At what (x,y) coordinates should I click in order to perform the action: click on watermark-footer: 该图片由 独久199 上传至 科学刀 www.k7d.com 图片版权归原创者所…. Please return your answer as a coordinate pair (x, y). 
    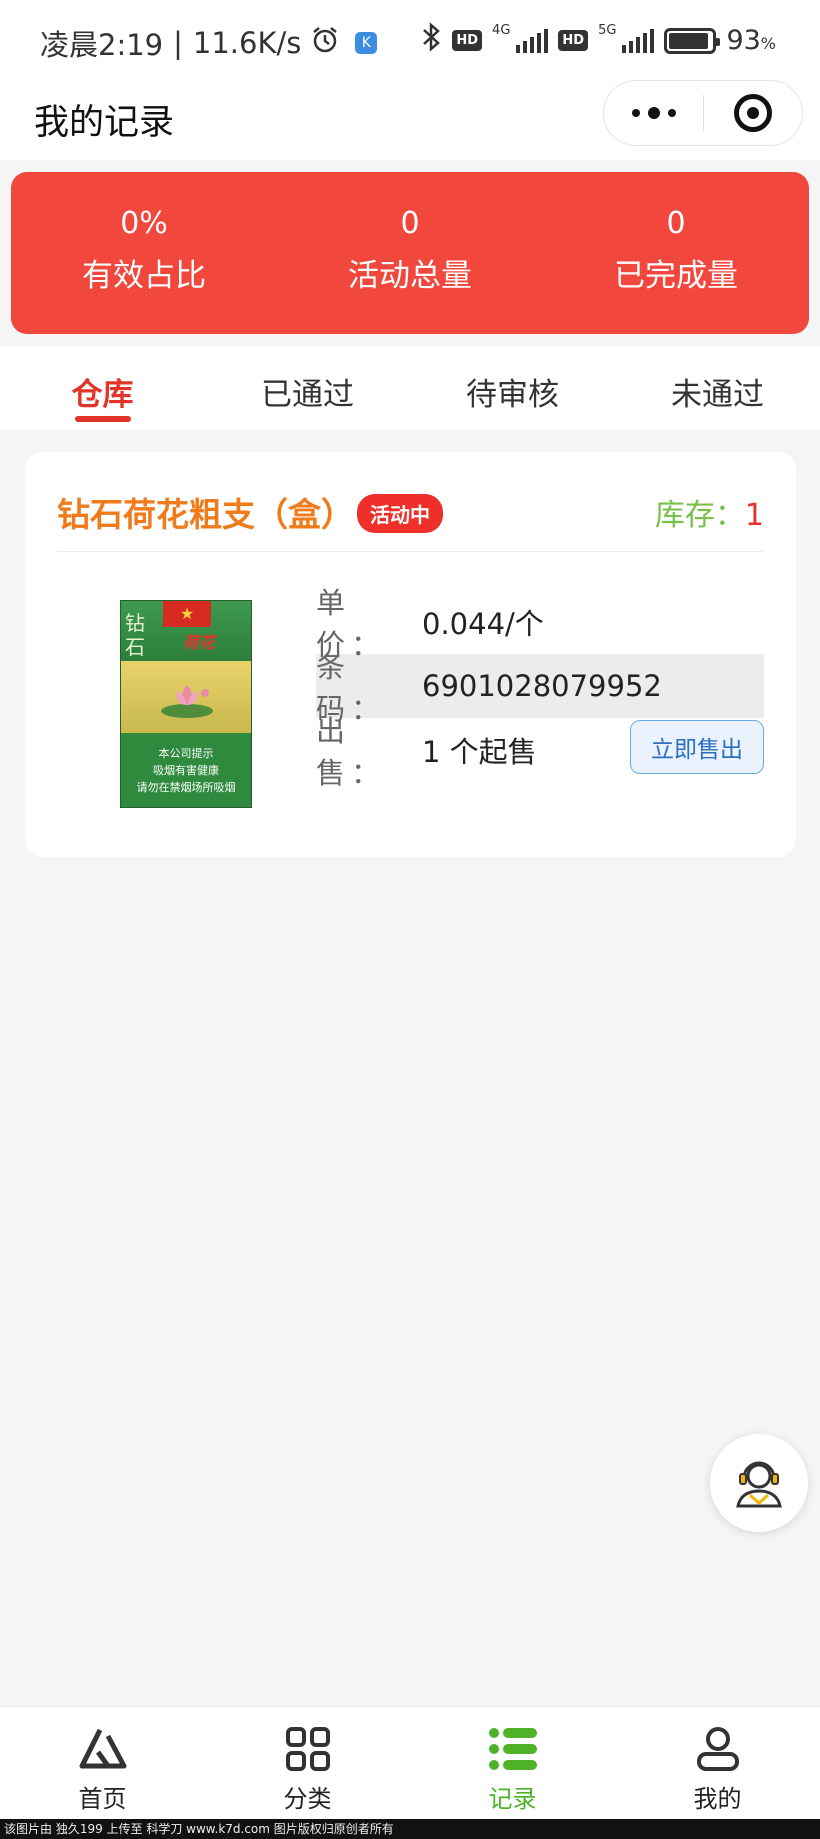
    Looking at the image, I should click on (410, 1829).